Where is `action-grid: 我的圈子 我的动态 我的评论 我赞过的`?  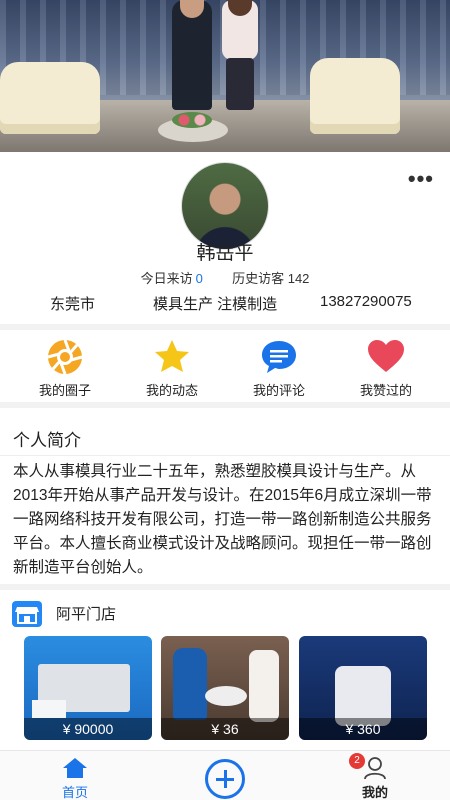 action-grid: 我的圈子 我的动态 我的评论 我赞过的 is located at coordinates (225, 366).